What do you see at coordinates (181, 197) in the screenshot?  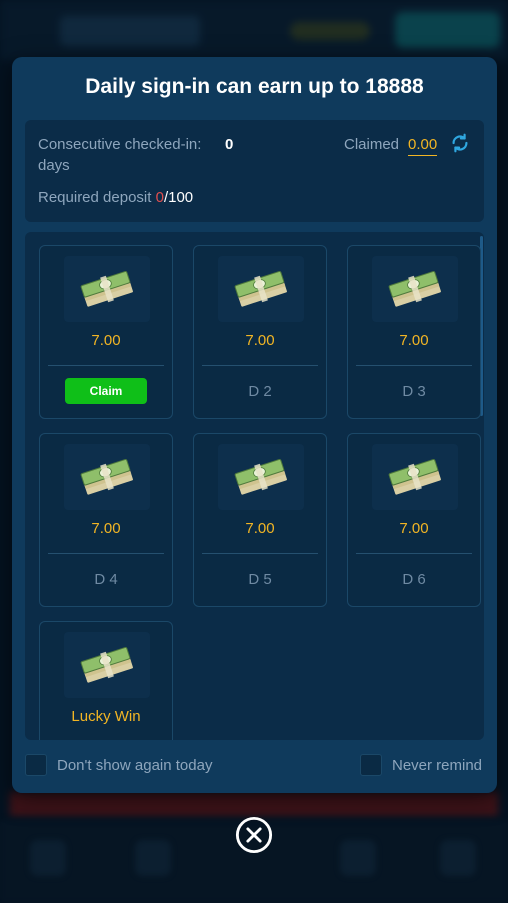 I see `deposit-total: 100` at bounding box center [181, 197].